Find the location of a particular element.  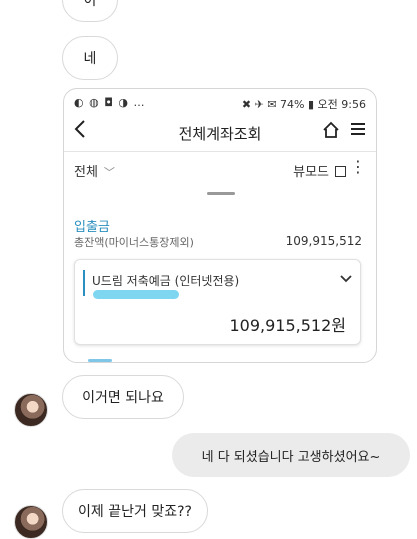

chat-bubble-text: 네 is located at coordinates (90, 59).